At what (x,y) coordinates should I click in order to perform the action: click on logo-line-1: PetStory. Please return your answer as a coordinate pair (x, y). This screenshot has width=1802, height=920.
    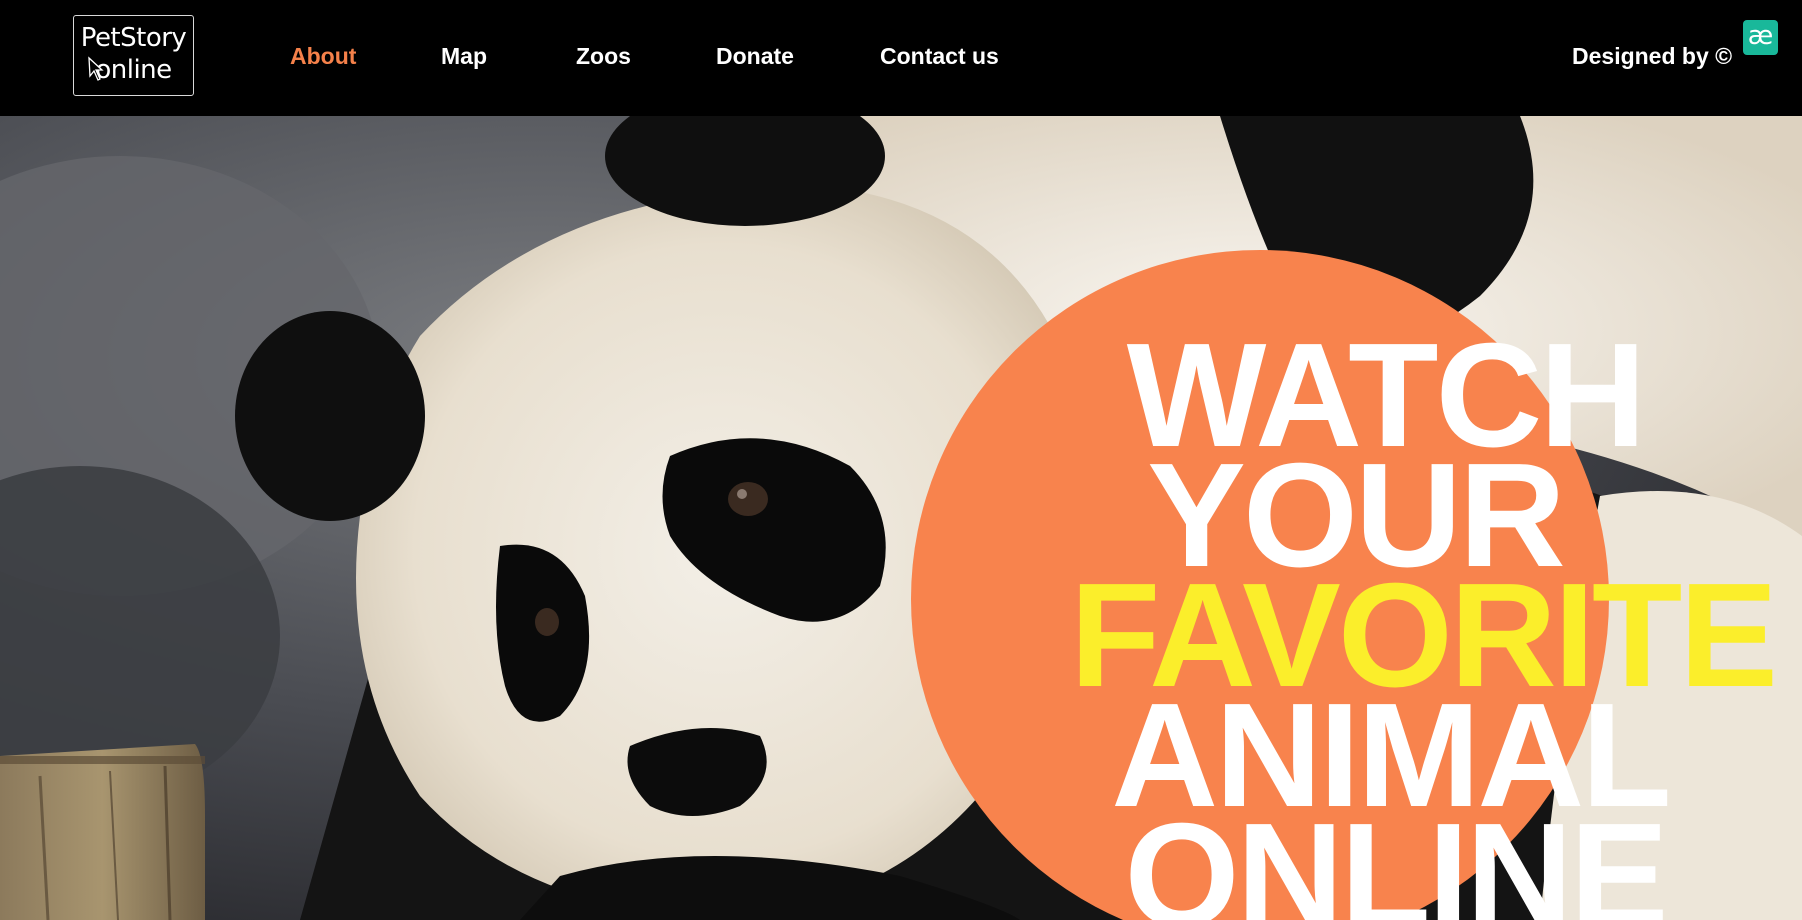
    Looking at the image, I should click on (133, 38).